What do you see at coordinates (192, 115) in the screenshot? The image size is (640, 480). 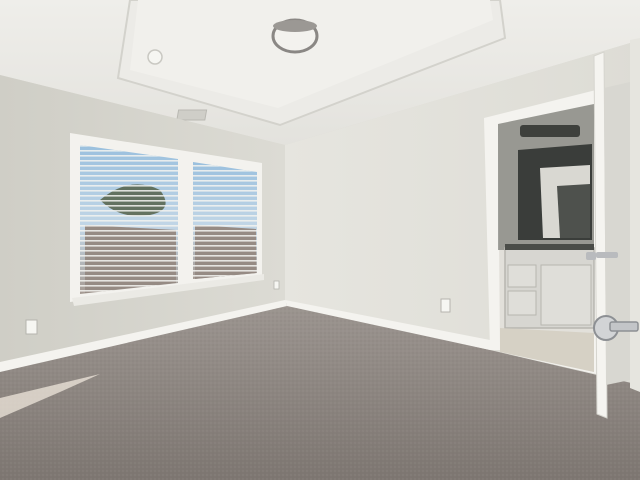 I see `air-vent-icon` at bounding box center [192, 115].